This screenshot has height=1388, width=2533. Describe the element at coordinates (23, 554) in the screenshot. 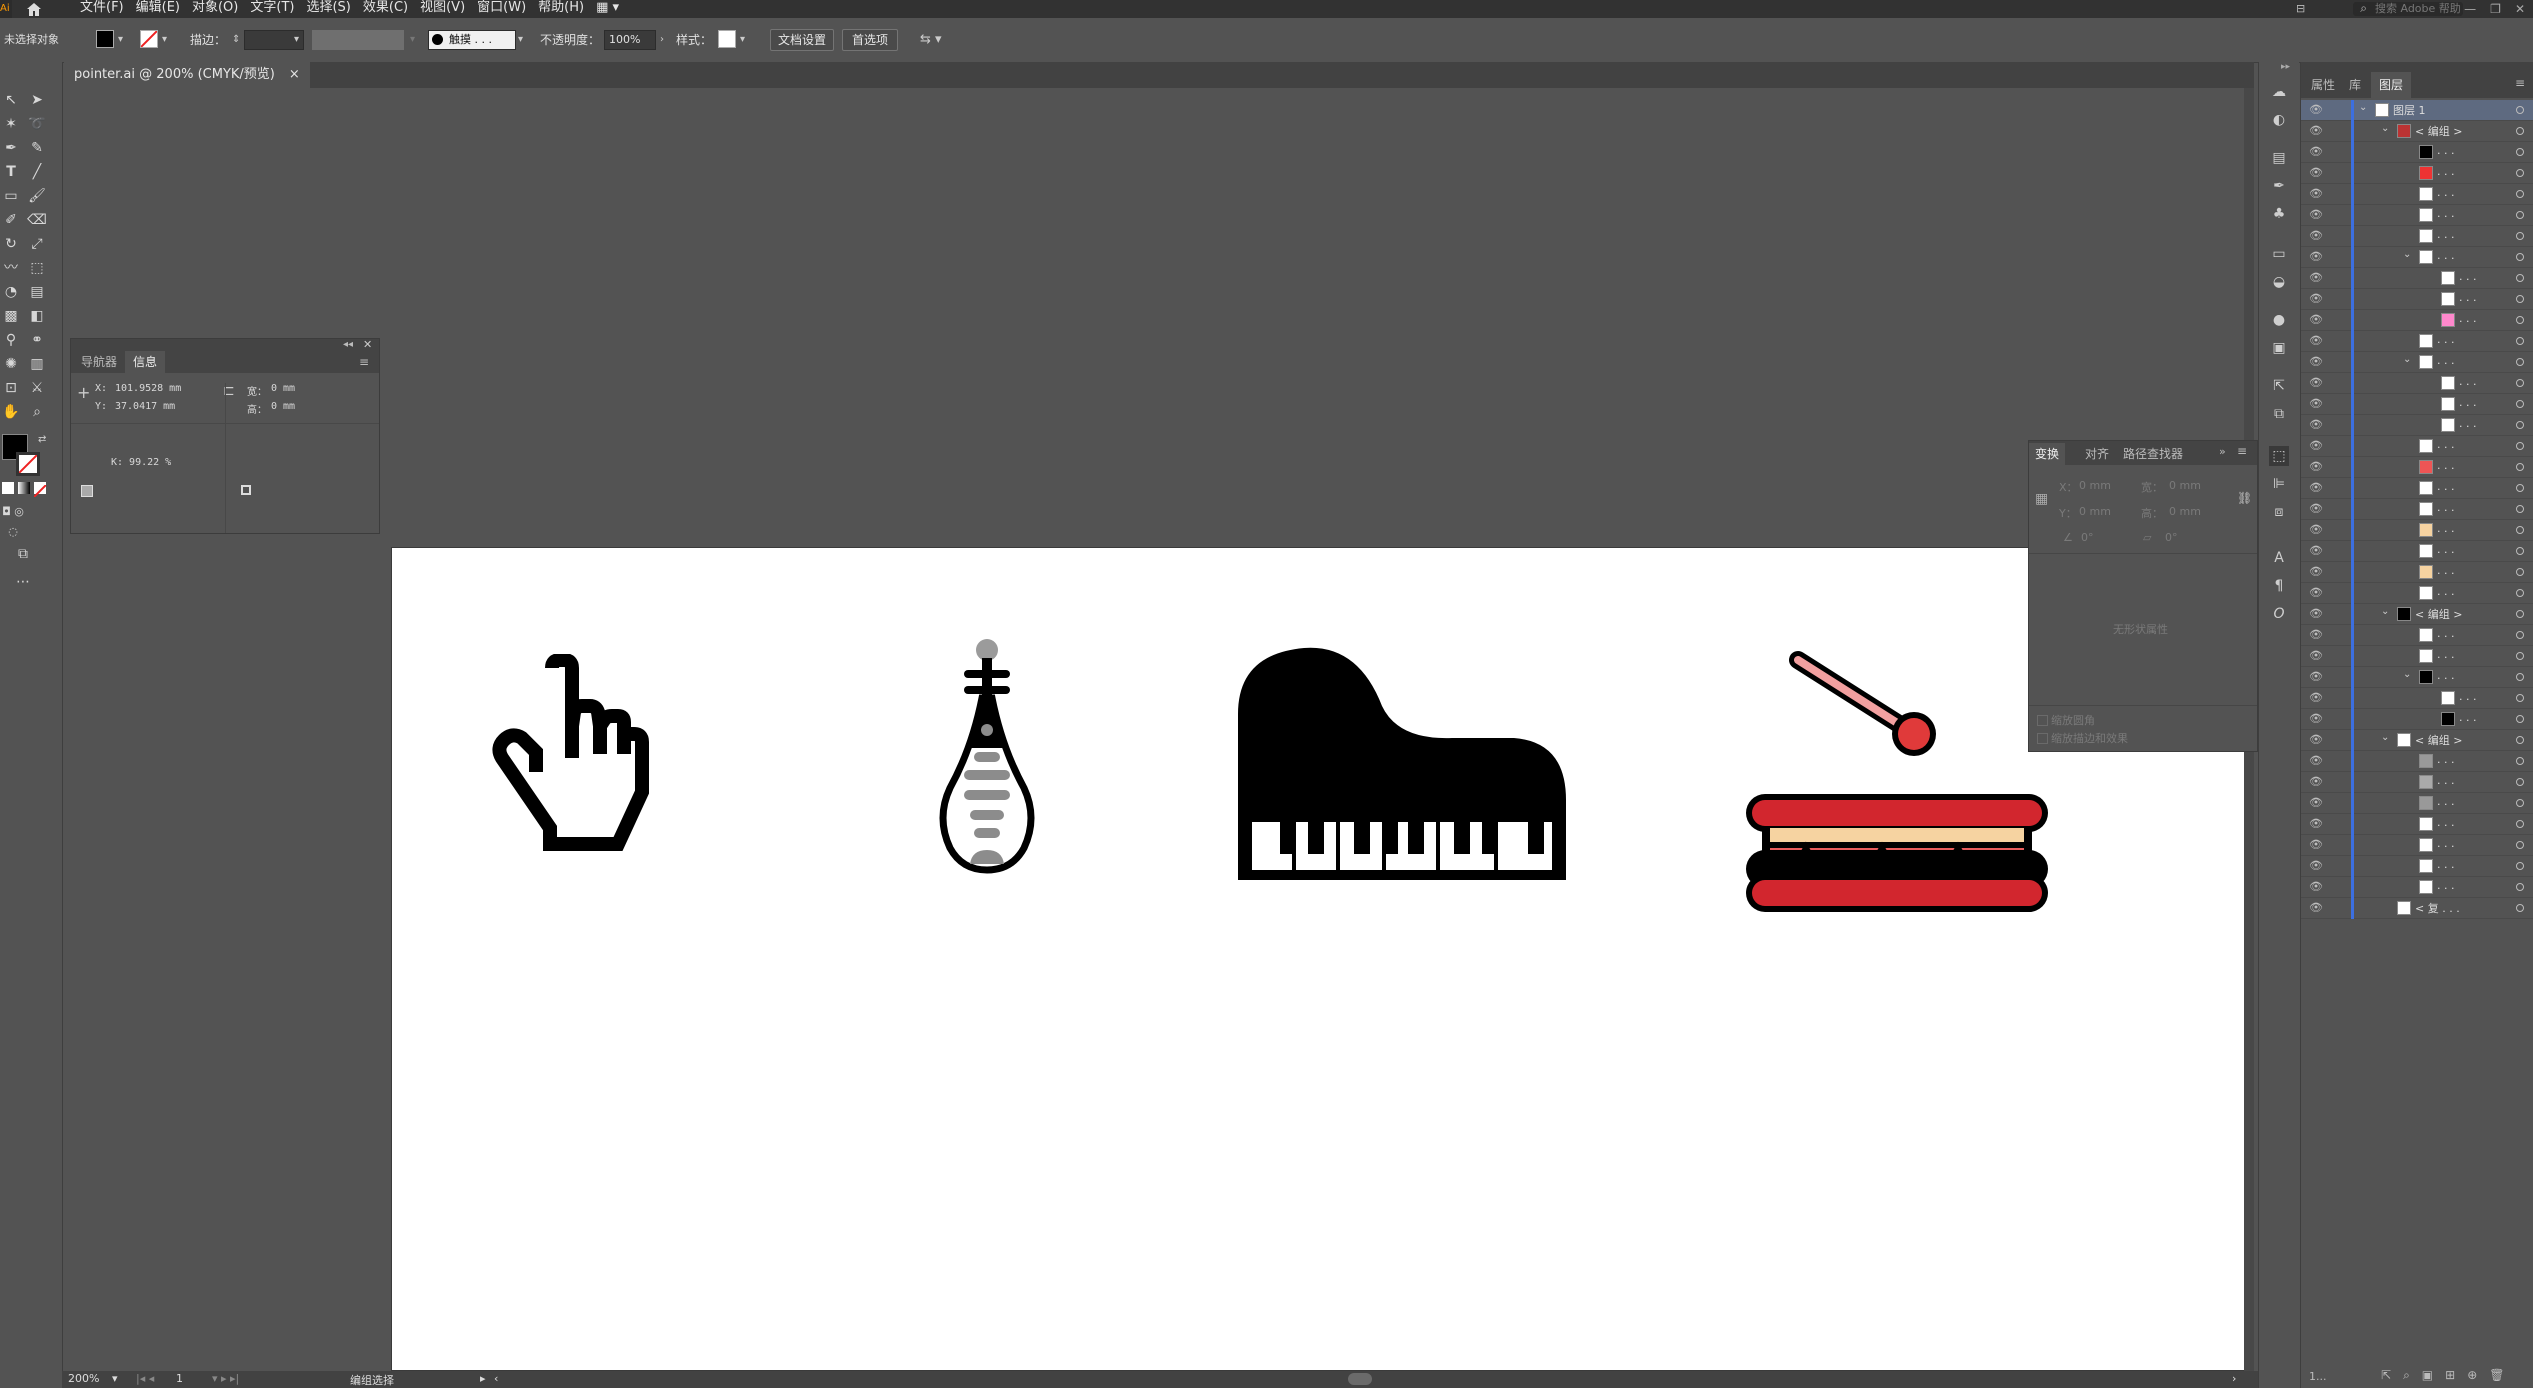

I see `screen-mode-icon: ⧉` at that location.